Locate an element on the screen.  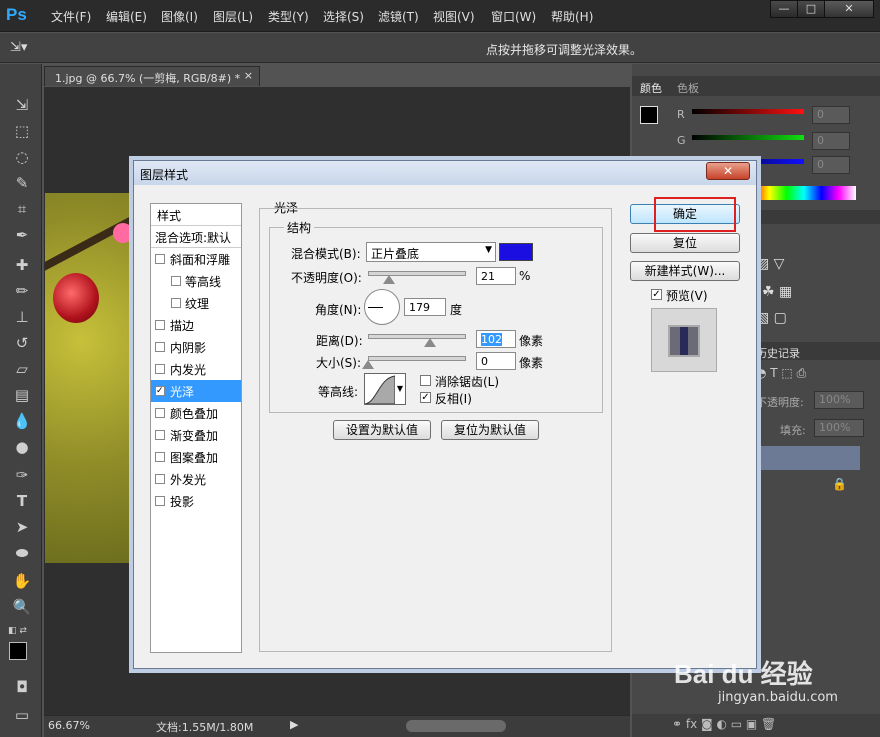
contour-picker: ▼ is located at coordinates (385, 389).